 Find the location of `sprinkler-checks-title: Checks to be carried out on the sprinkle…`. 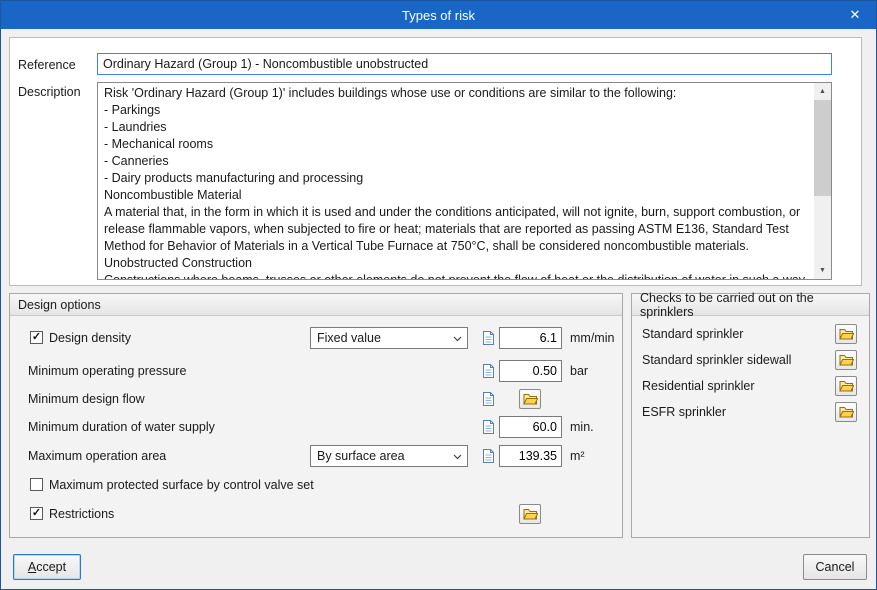

sprinkler-checks-title: Checks to be carried out on the sprinkle… is located at coordinates (750, 305).